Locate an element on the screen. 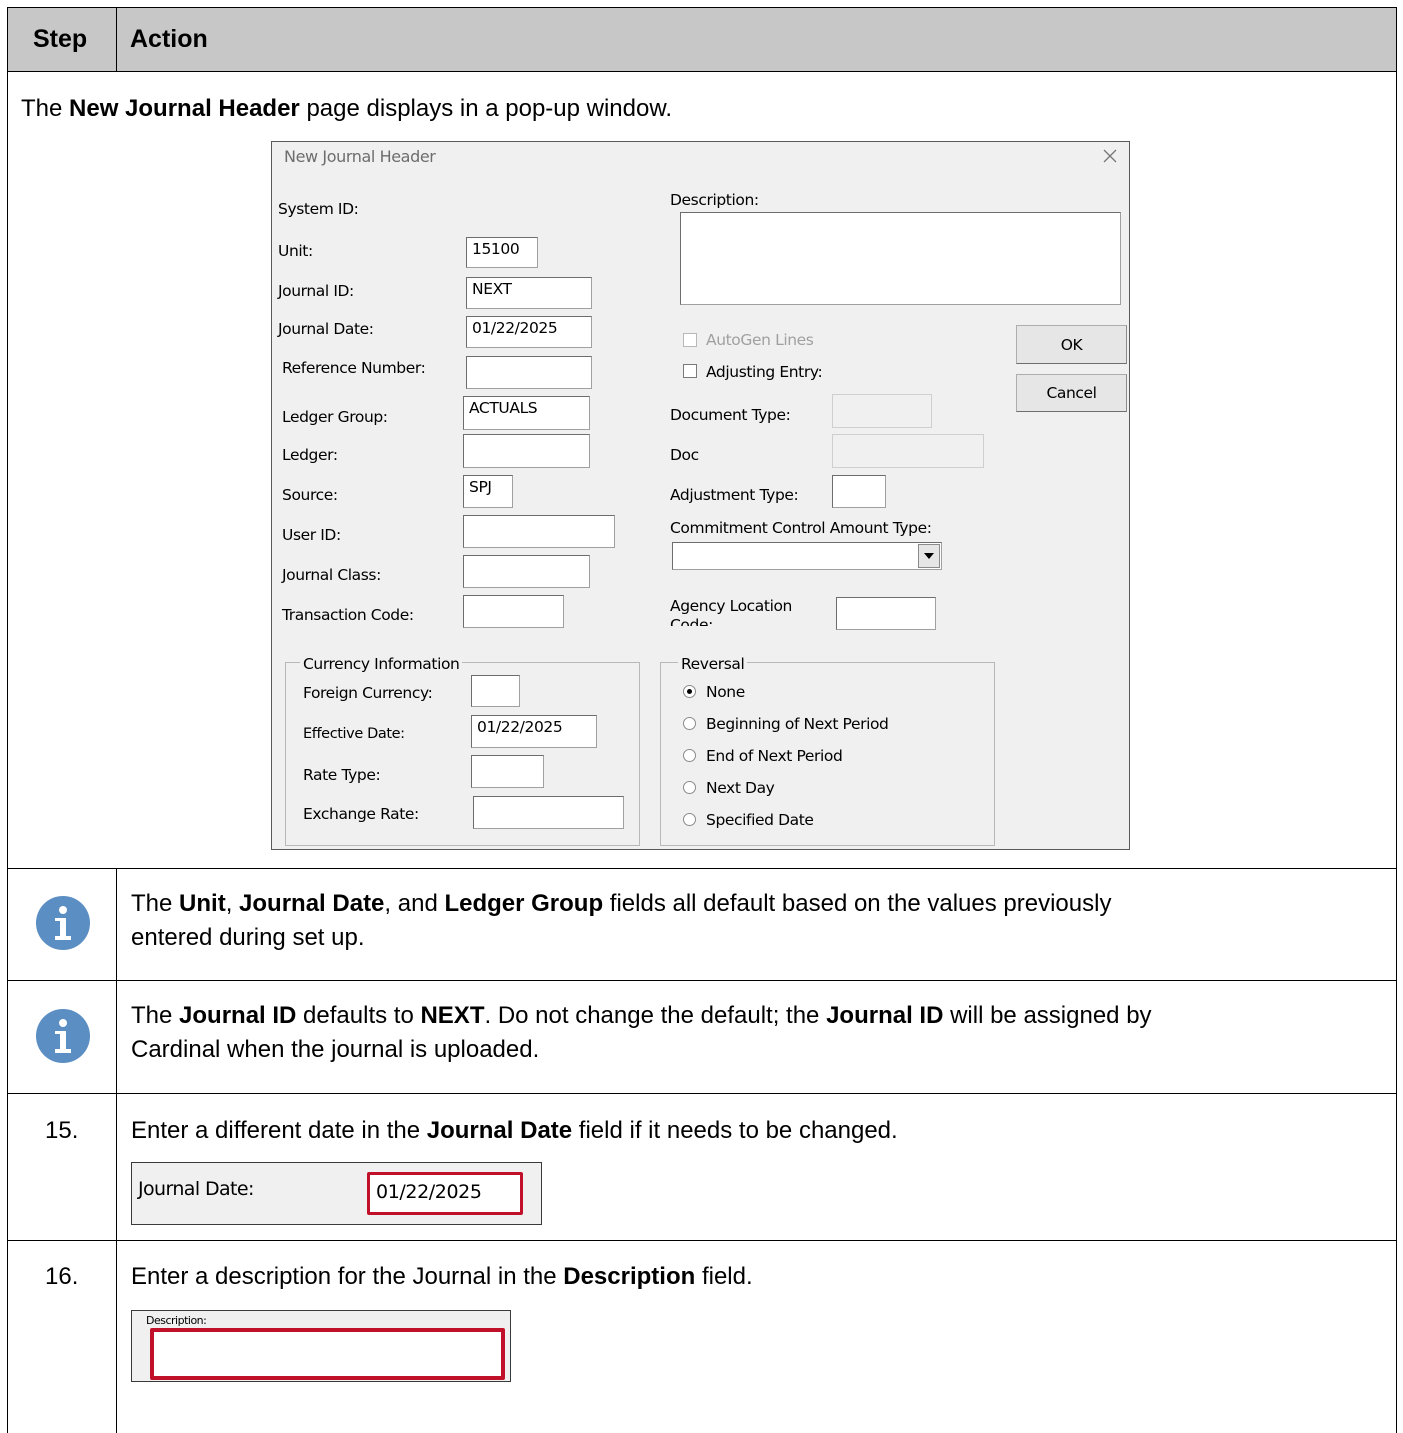 This screenshot has height=1433, width=1403. unit-input: 15100 is located at coordinates (502, 252).